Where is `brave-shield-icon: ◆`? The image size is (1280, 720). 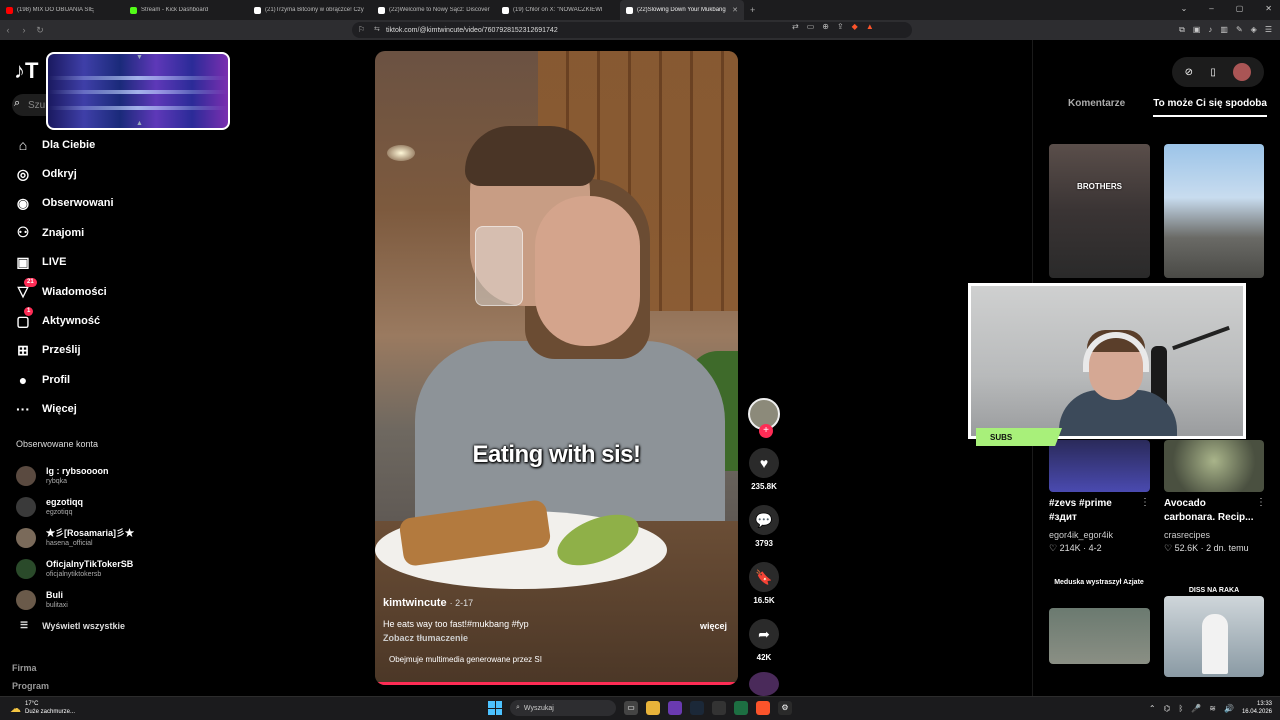 brave-shield-icon: ◆ is located at coordinates (855, 26).